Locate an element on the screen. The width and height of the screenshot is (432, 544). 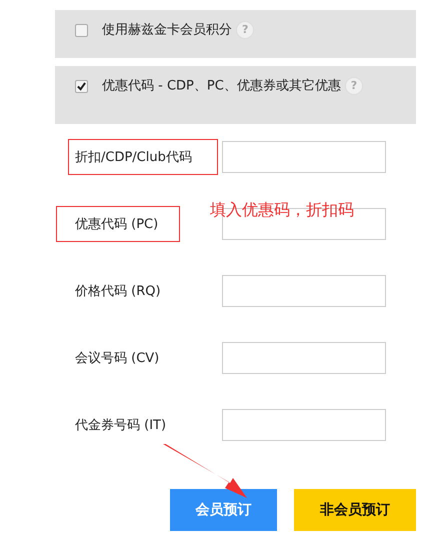
field-label: 代金券号码 (IT) is located at coordinates (121, 425).